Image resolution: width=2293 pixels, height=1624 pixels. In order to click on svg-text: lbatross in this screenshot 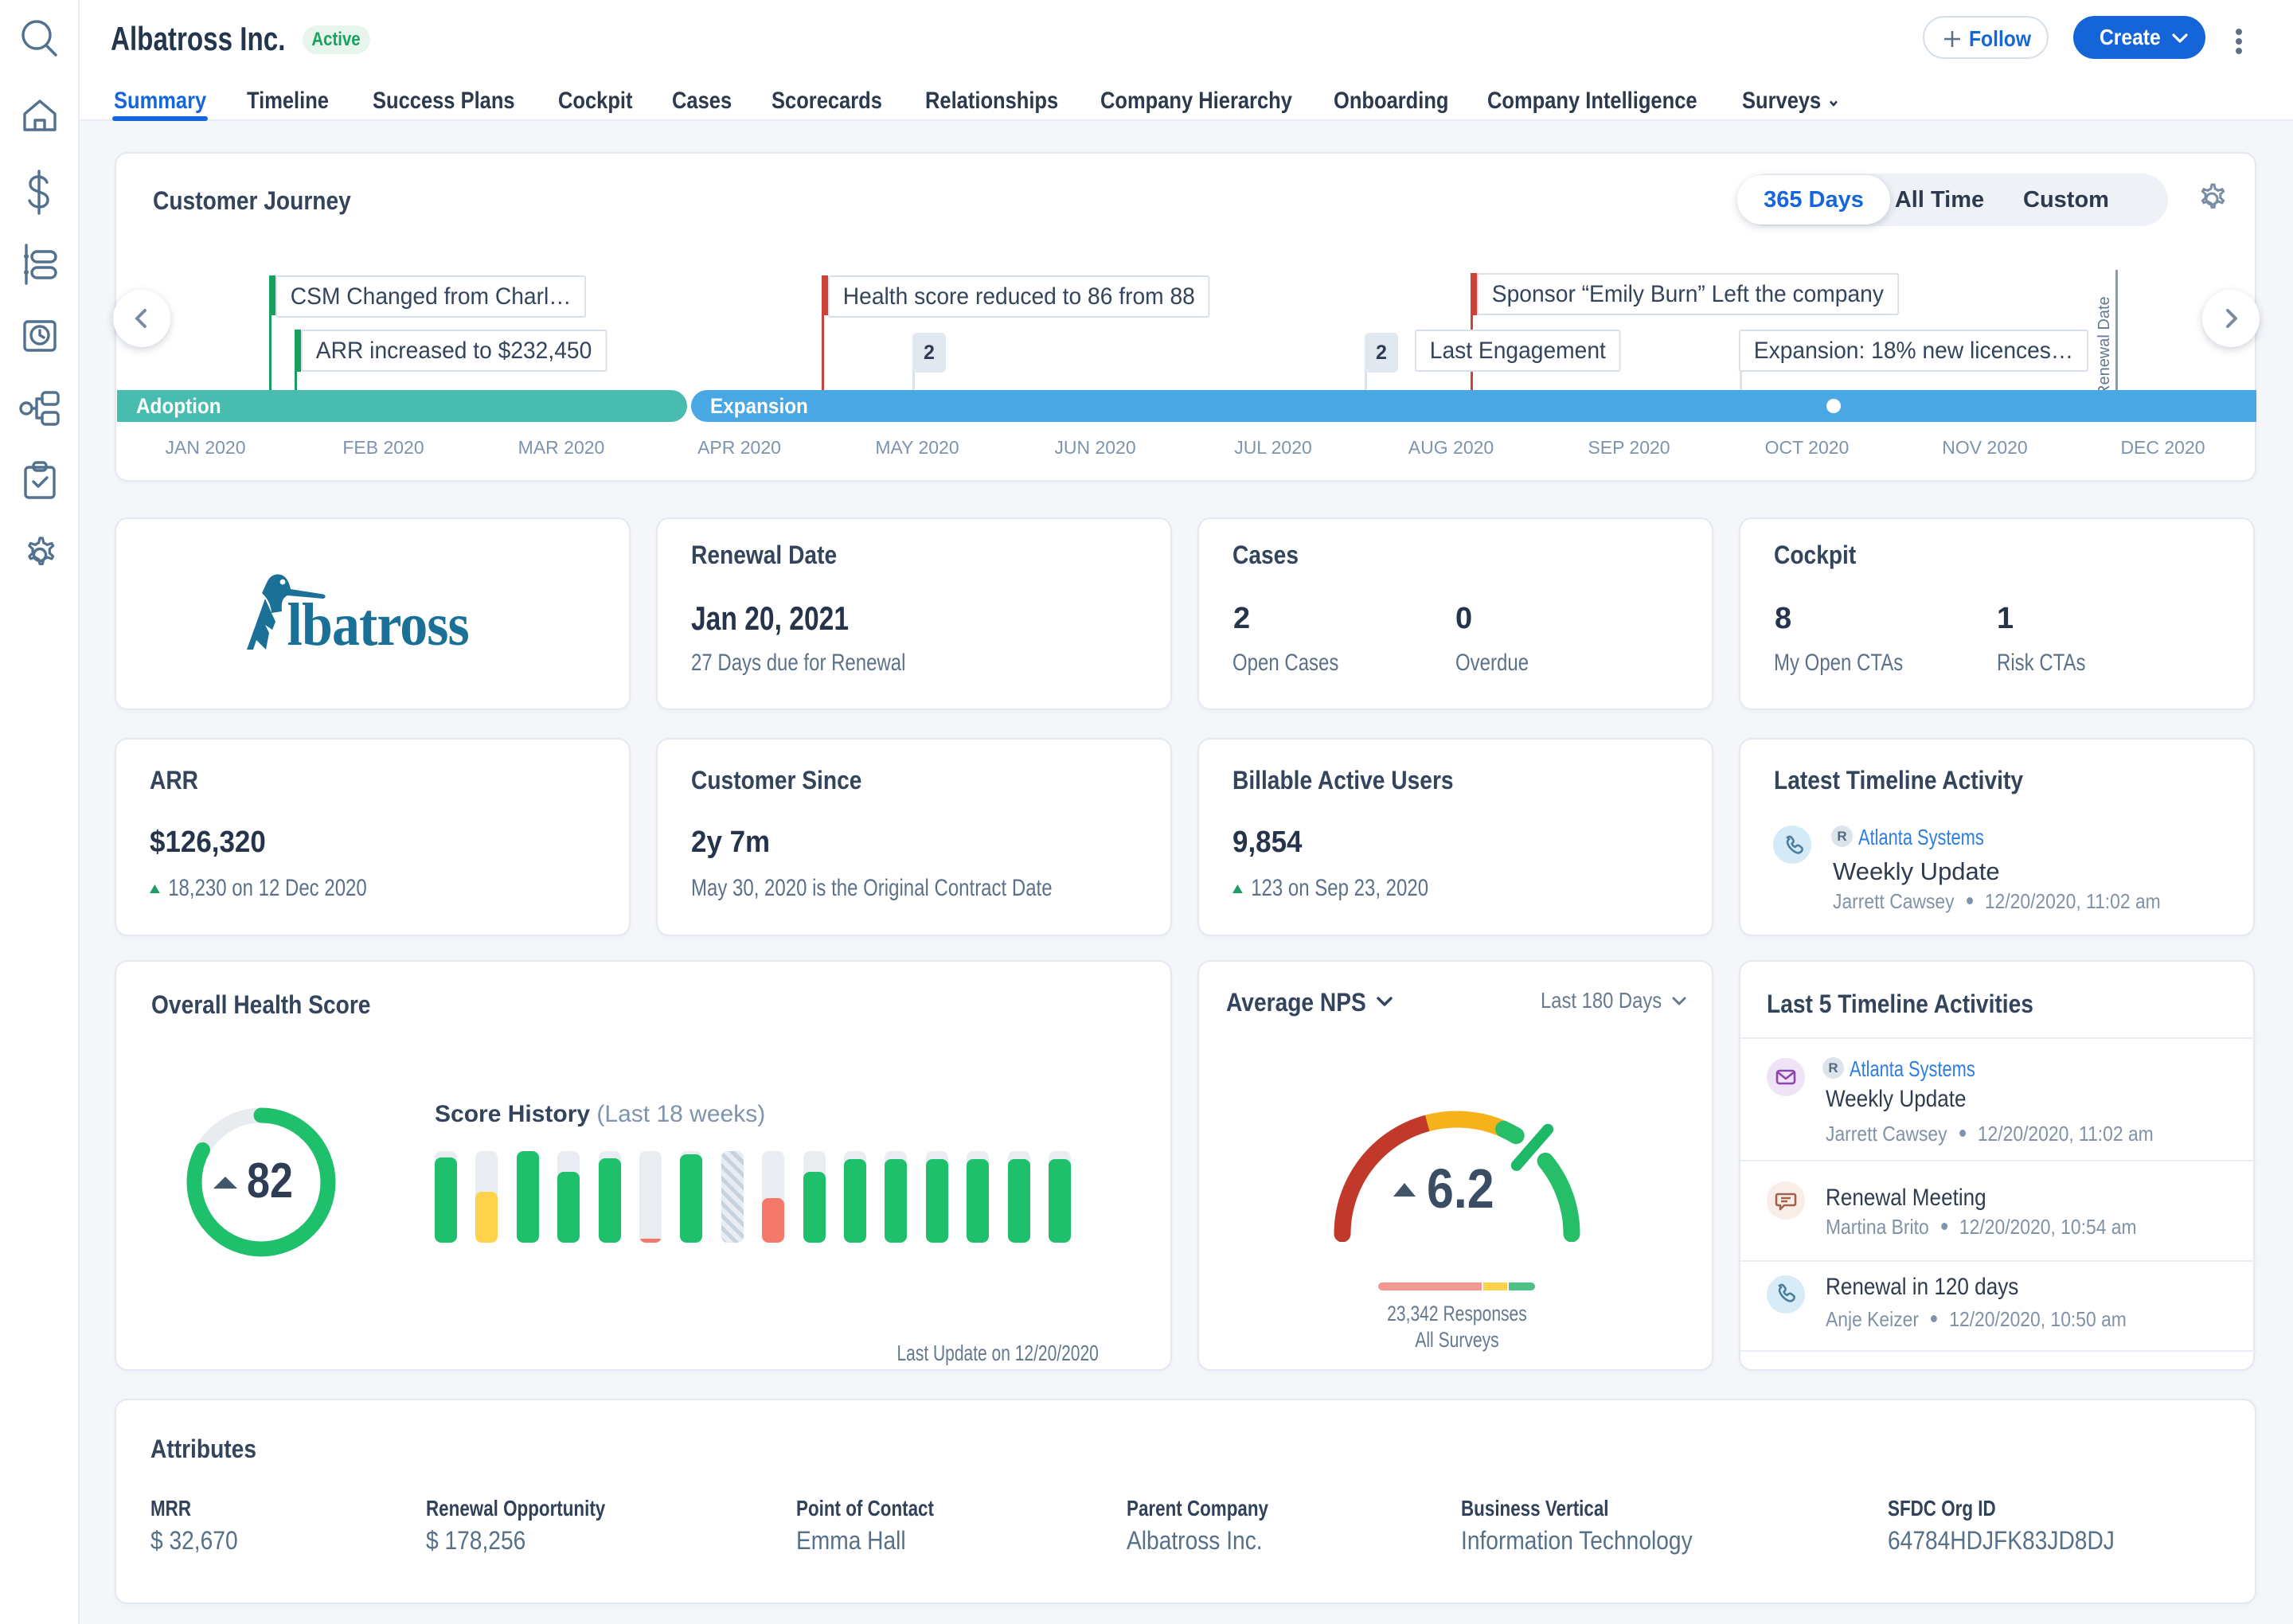, I will do `click(378, 621)`.